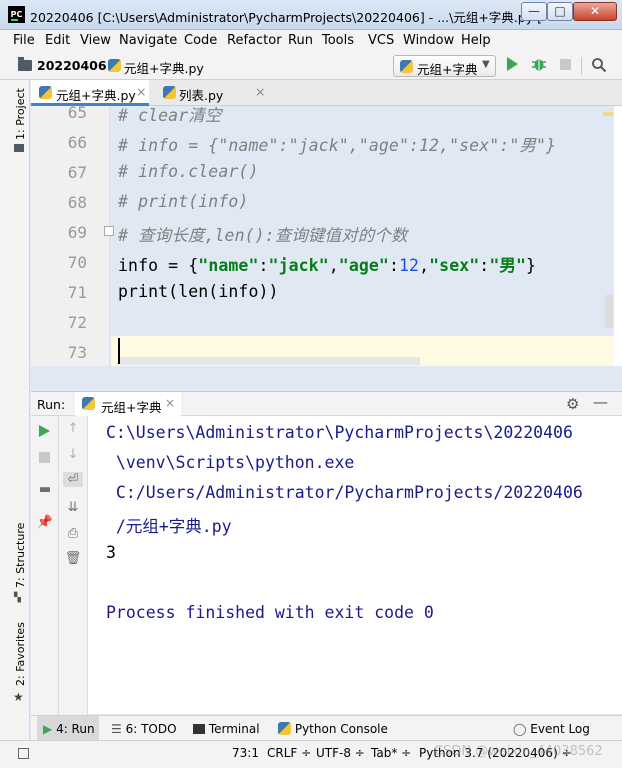 Image resolution: width=622 pixels, height=768 pixels. I want to click on tool-windows-toggle-icon, so click(23, 753).